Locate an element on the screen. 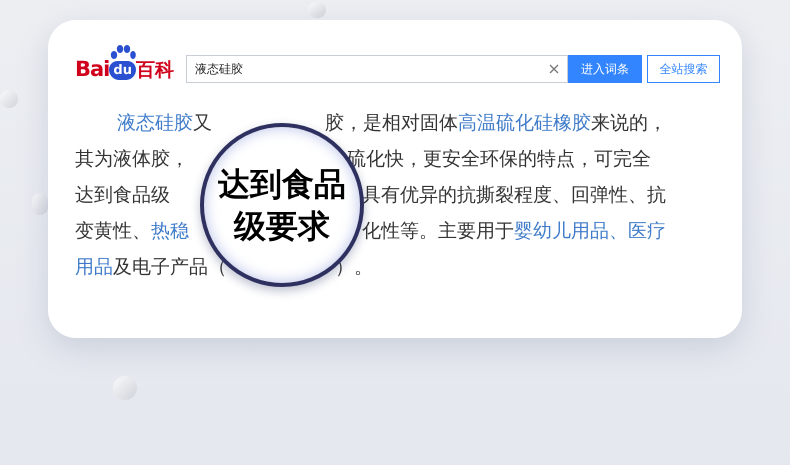 The height and width of the screenshot is (465, 790). logo-mark: du is located at coordinates (122, 70).